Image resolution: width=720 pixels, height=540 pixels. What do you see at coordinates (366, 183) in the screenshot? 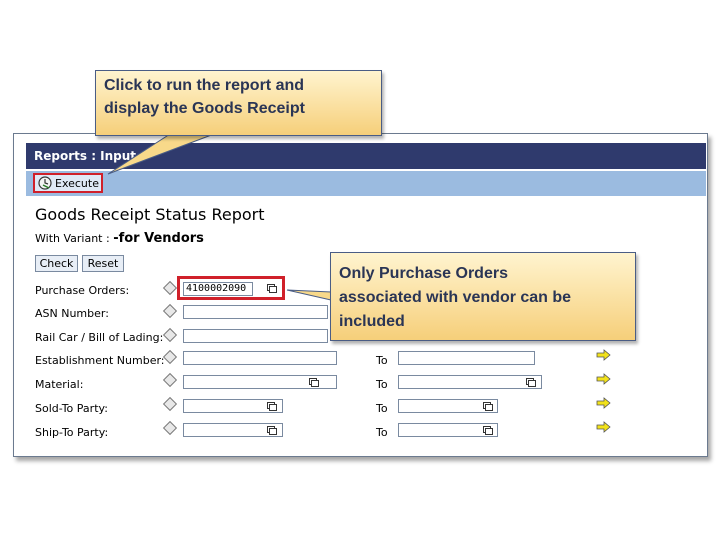
I see `application-toolbar` at bounding box center [366, 183].